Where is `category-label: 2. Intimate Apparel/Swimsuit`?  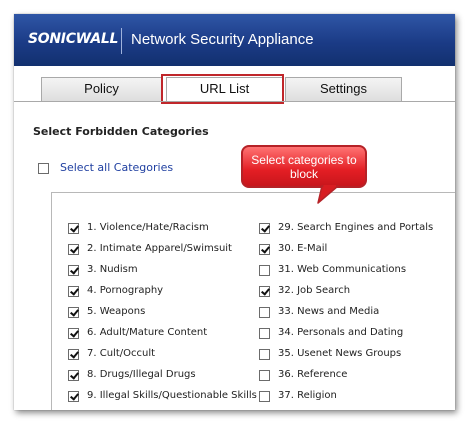
category-label: 2. Intimate Apparel/Swimsuit is located at coordinates (159, 248).